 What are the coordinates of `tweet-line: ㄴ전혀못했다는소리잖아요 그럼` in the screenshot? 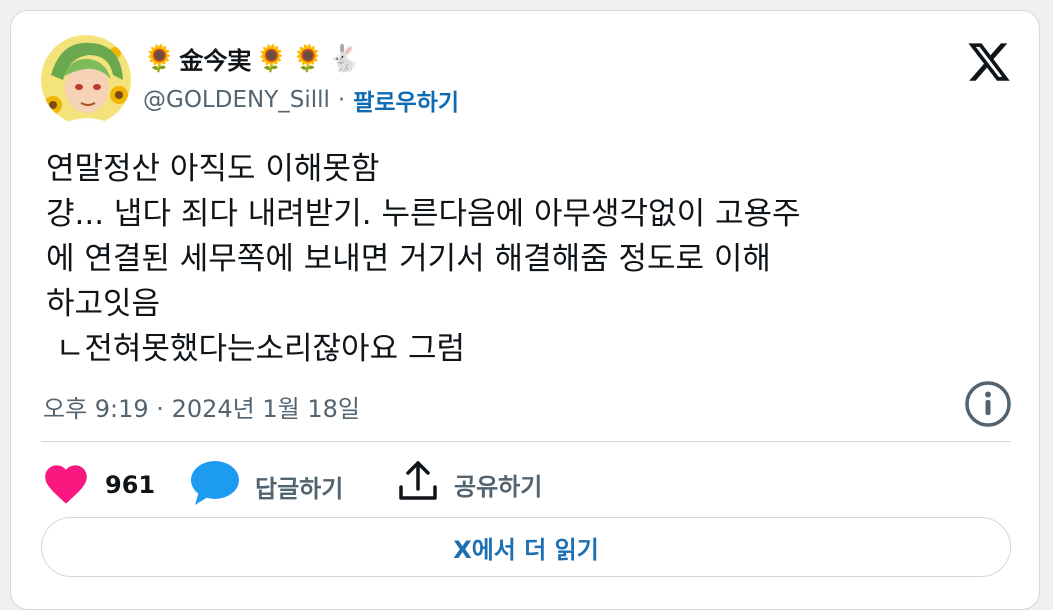 It's located at (255, 349).